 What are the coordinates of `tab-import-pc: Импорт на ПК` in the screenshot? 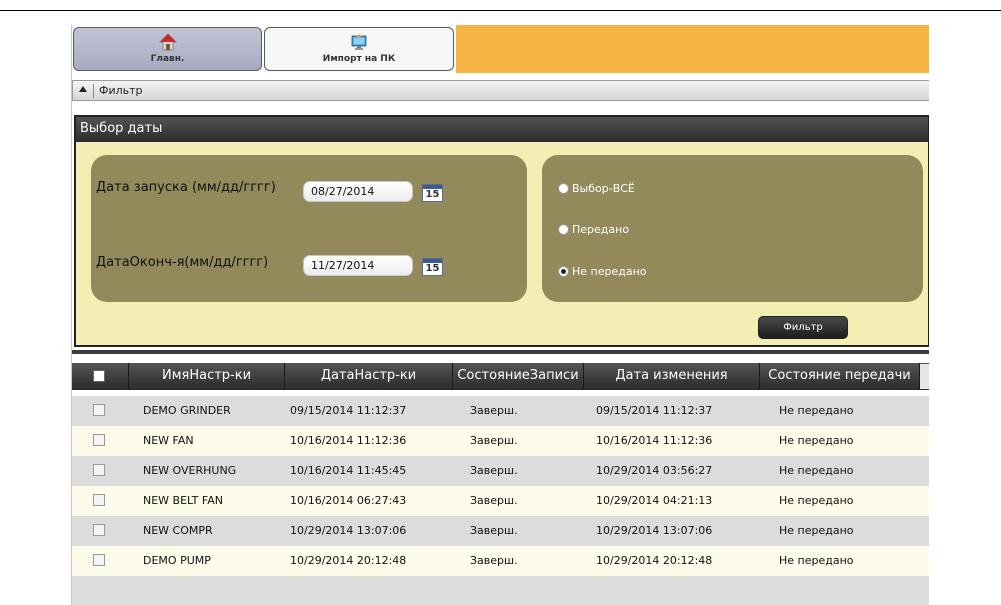 It's located at (359, 49).